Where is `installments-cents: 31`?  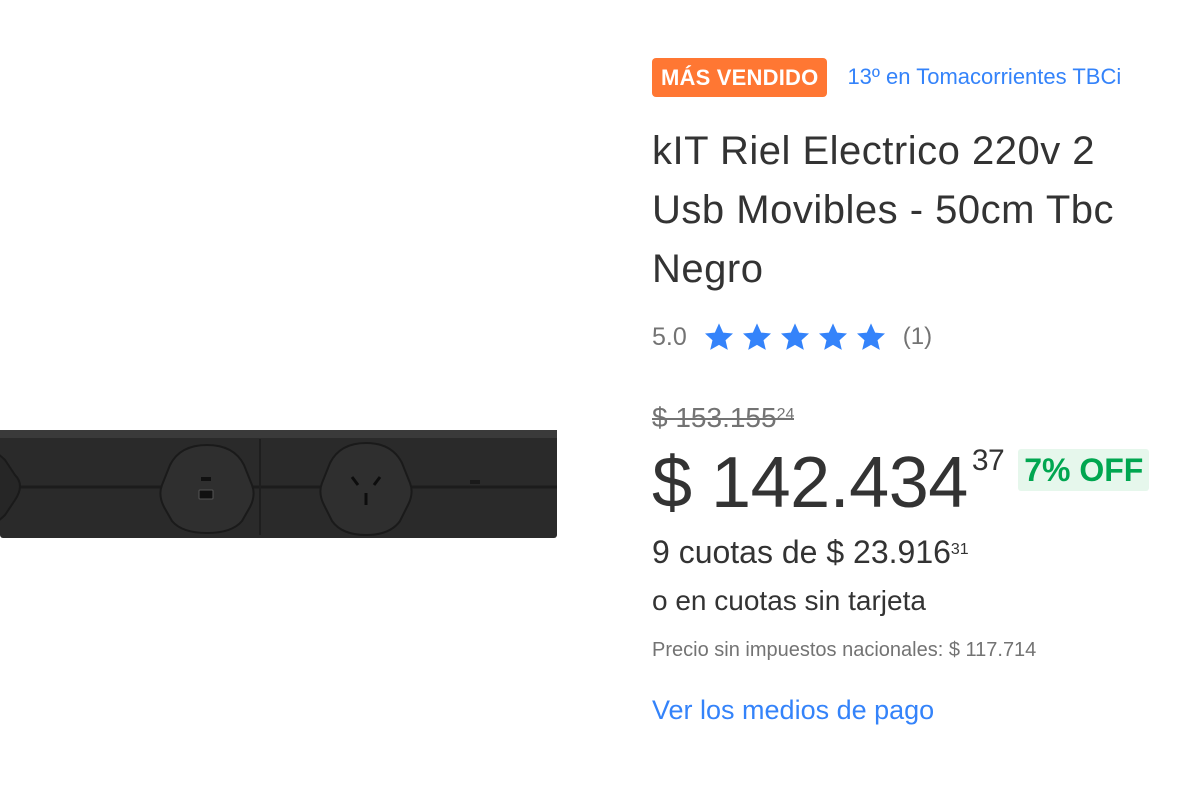
installments-cents: 31 is located at coordinates (959, 549).